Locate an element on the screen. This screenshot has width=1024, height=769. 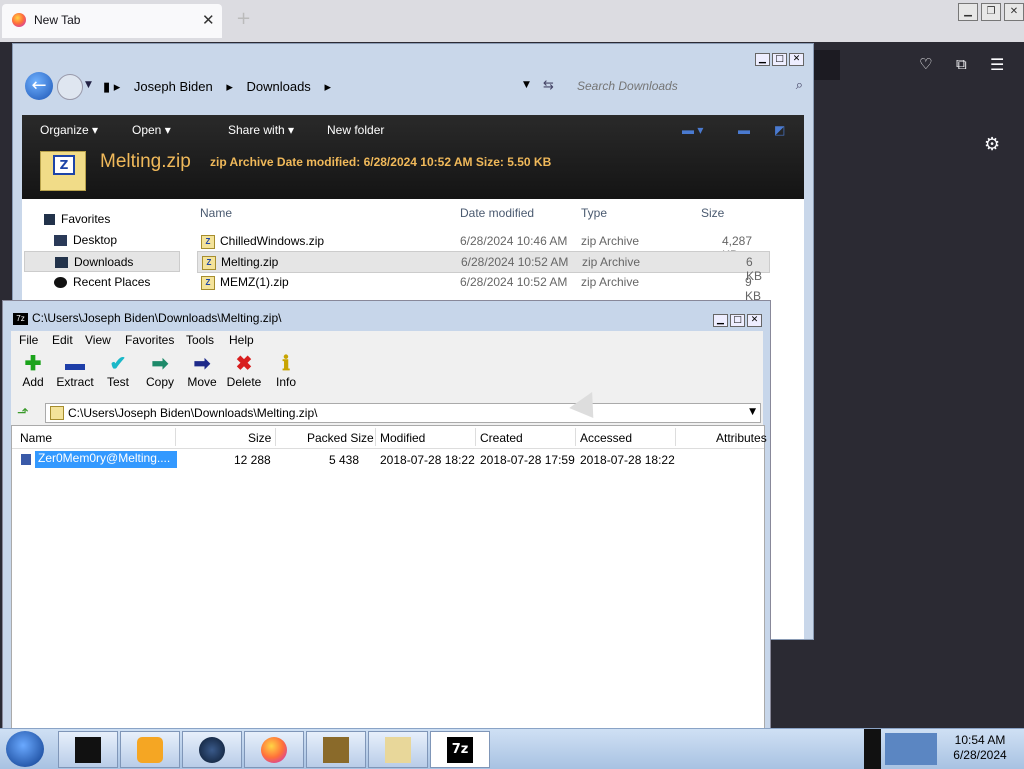
add-icon: ✚ is located at coordinates (33, 364).